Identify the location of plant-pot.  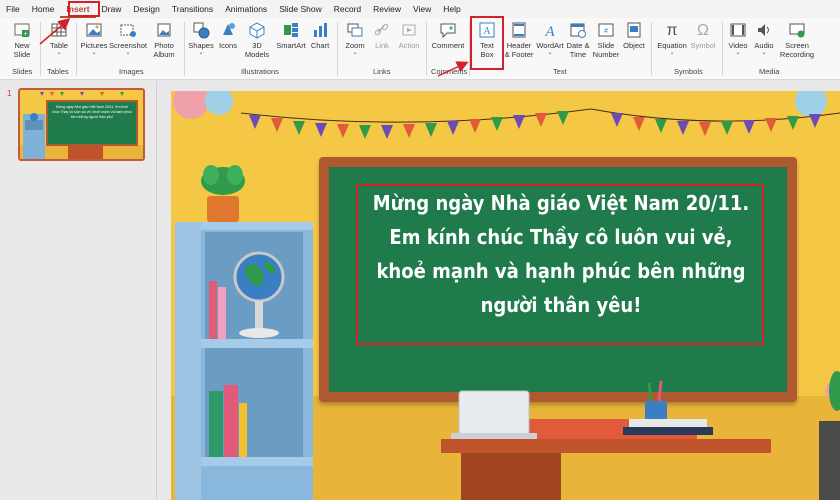
(223, 209).